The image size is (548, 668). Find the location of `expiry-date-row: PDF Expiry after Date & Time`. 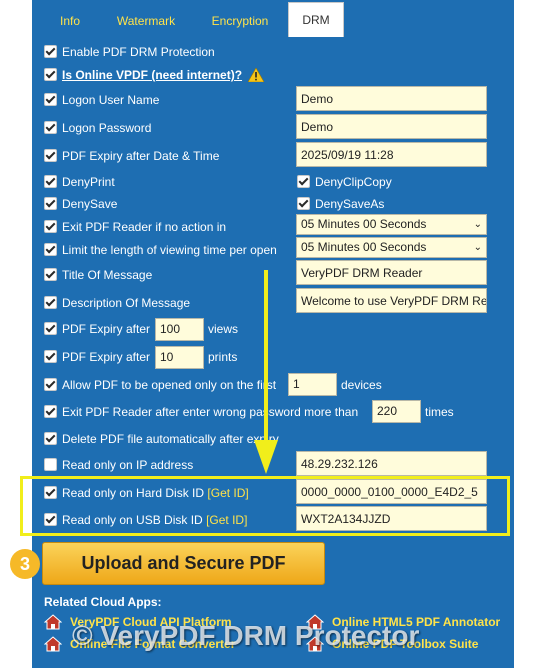

expiry-date-row: PDF Expiry after Date & Time is located at coordinates (131, 156).